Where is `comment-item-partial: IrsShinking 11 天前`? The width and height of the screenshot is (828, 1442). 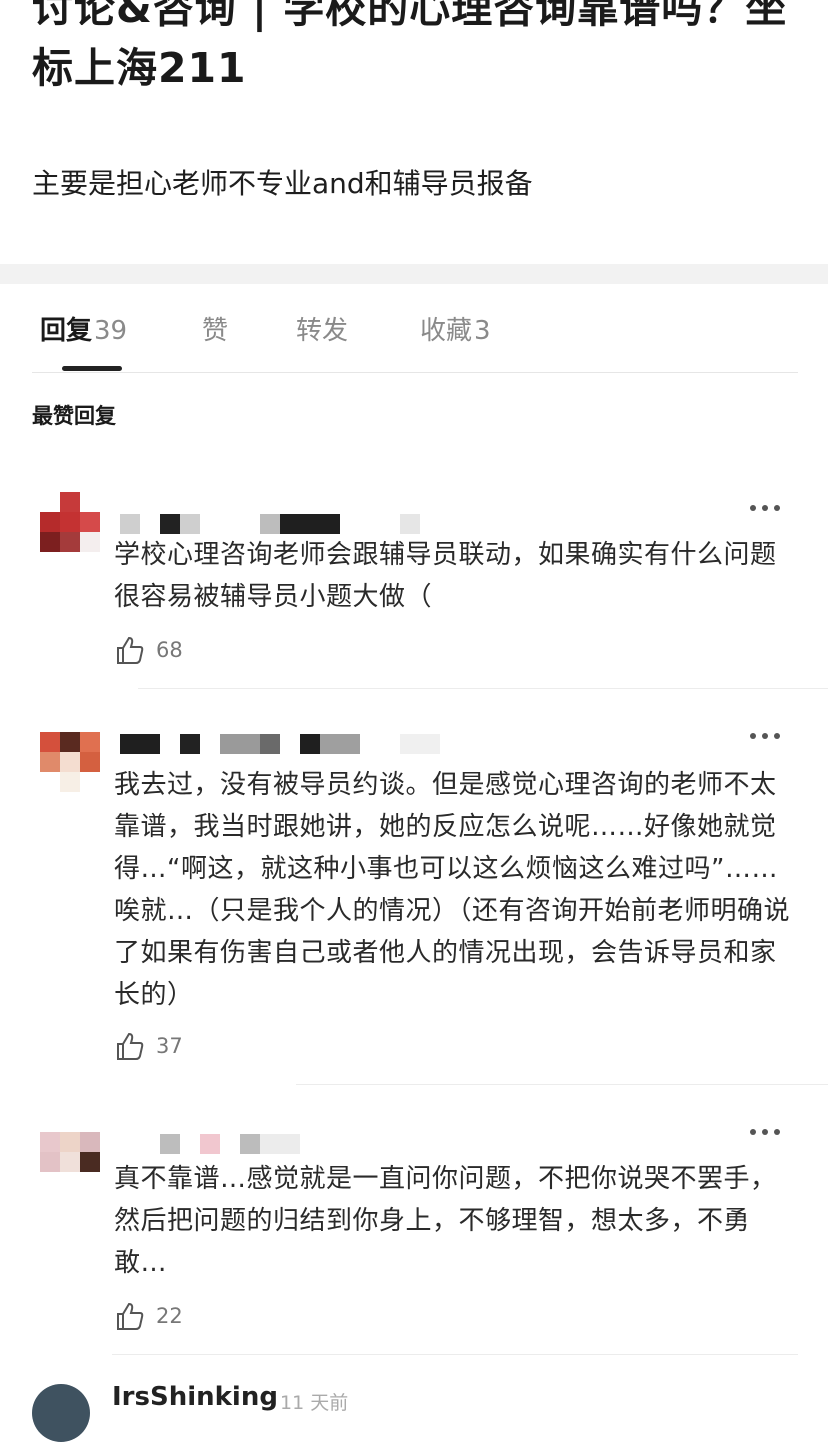
comment-item-partial: IrsShinking 11 天前 is located at coordinates (414, 1406).